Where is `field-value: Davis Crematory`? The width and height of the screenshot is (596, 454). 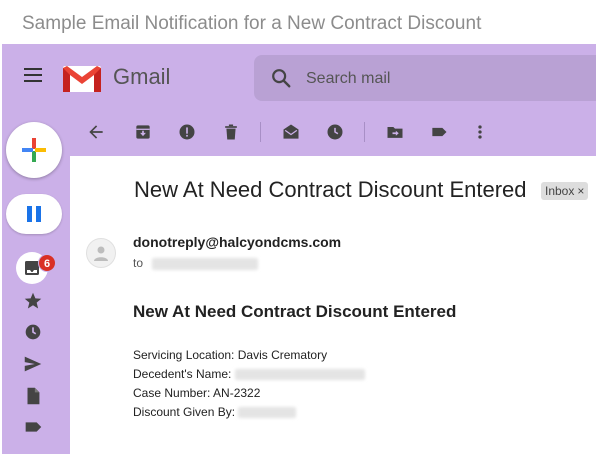 field-value: Davis Crematory is located at coordinates (282, 355).